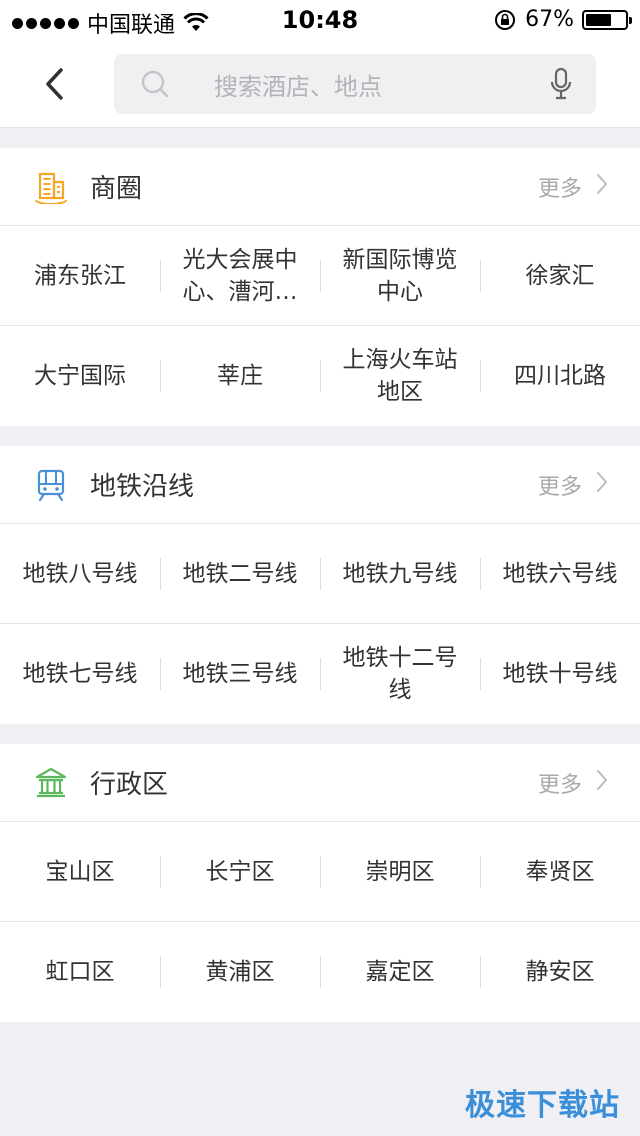 The height and width of the screenshot is (1136, 640). I want to click on location-option: 浦东张江, so click(80, 276).